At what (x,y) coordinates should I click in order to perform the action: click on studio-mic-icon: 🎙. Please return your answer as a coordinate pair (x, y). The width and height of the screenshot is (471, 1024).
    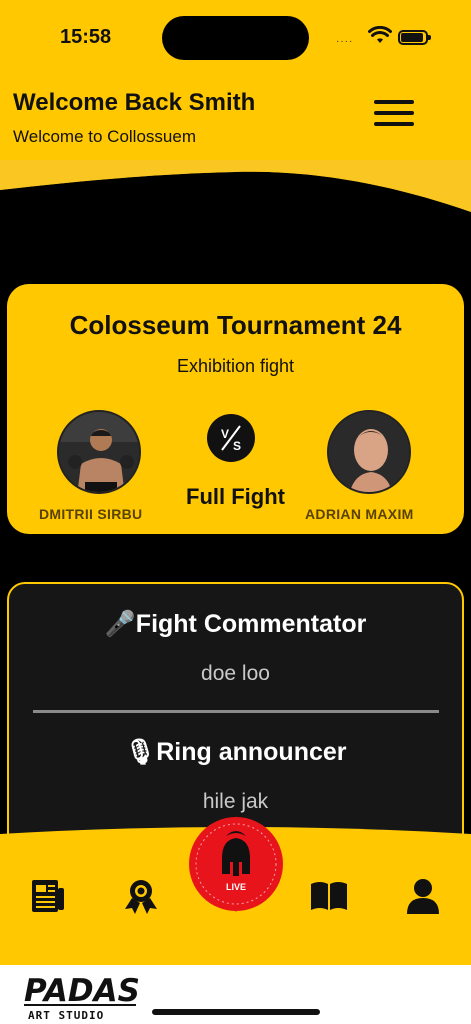
    Looking at the image, I should click on (140, 752).